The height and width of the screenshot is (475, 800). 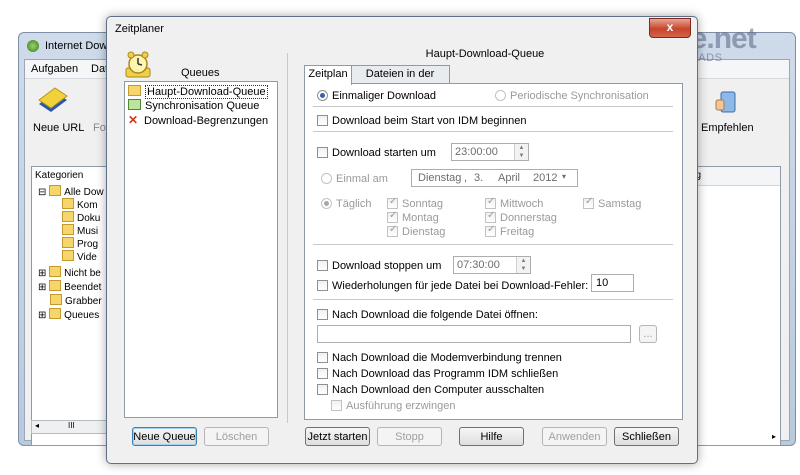 What do you see at coordinates (53, 101) in the screenshot?
I see `new-url-icon` at bounding box center [53, 101].